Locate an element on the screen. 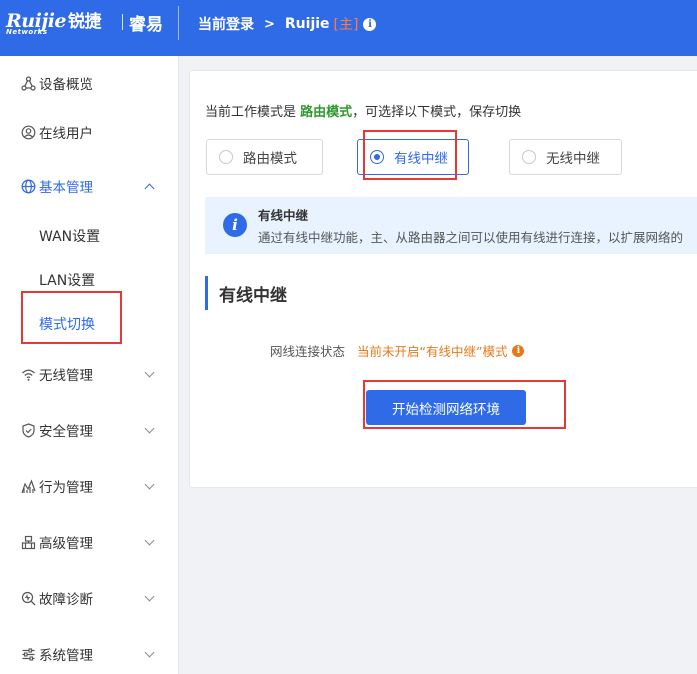  current-mode-text: 当前工作模式是 路由模式，可选择以下模式，保存切换 is located at coordinates (363, 112).